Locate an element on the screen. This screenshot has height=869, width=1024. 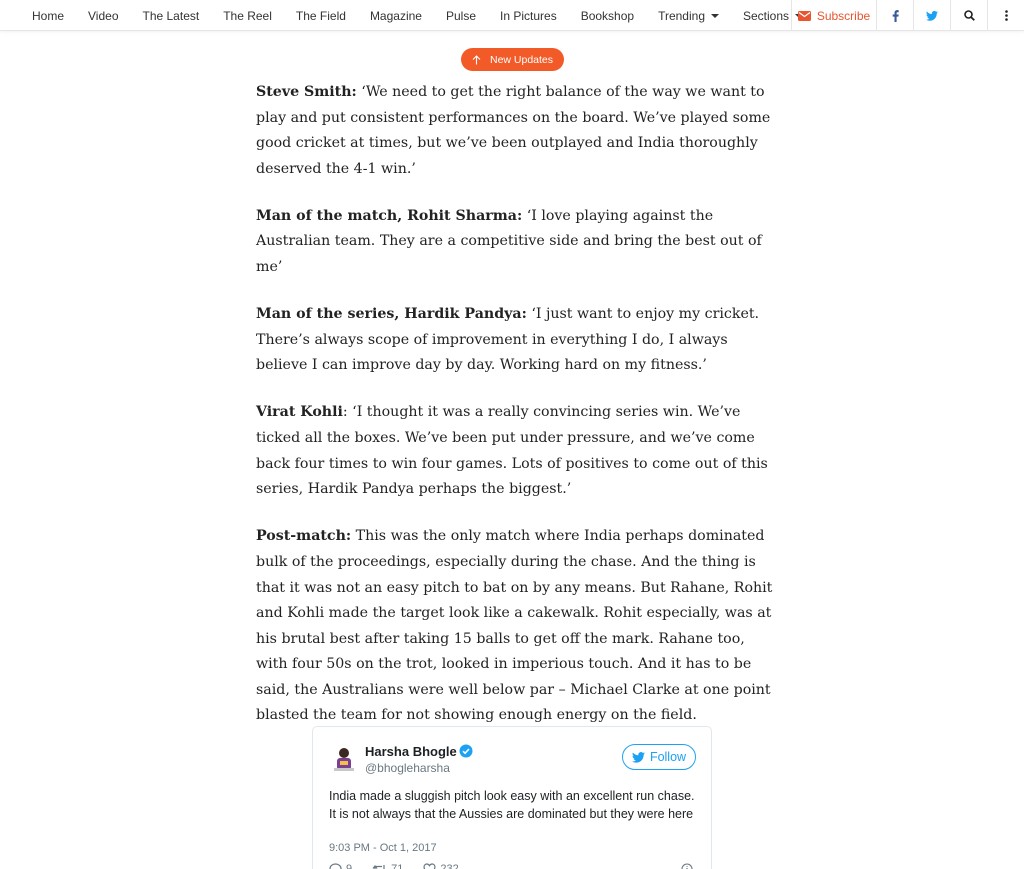
paragraph-lead: Man of the series, Hardik Pandya: is located at coordinates (391, 314).